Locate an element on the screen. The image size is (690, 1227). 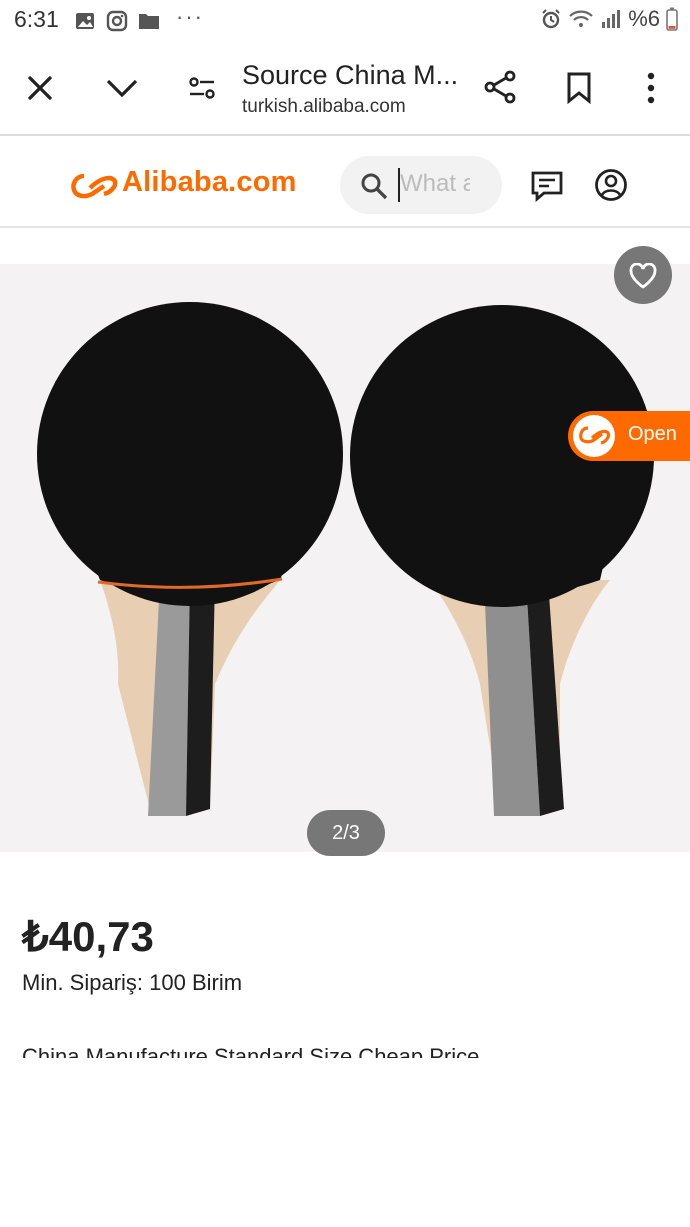
favorite-button is located at coordinates (643, 275).